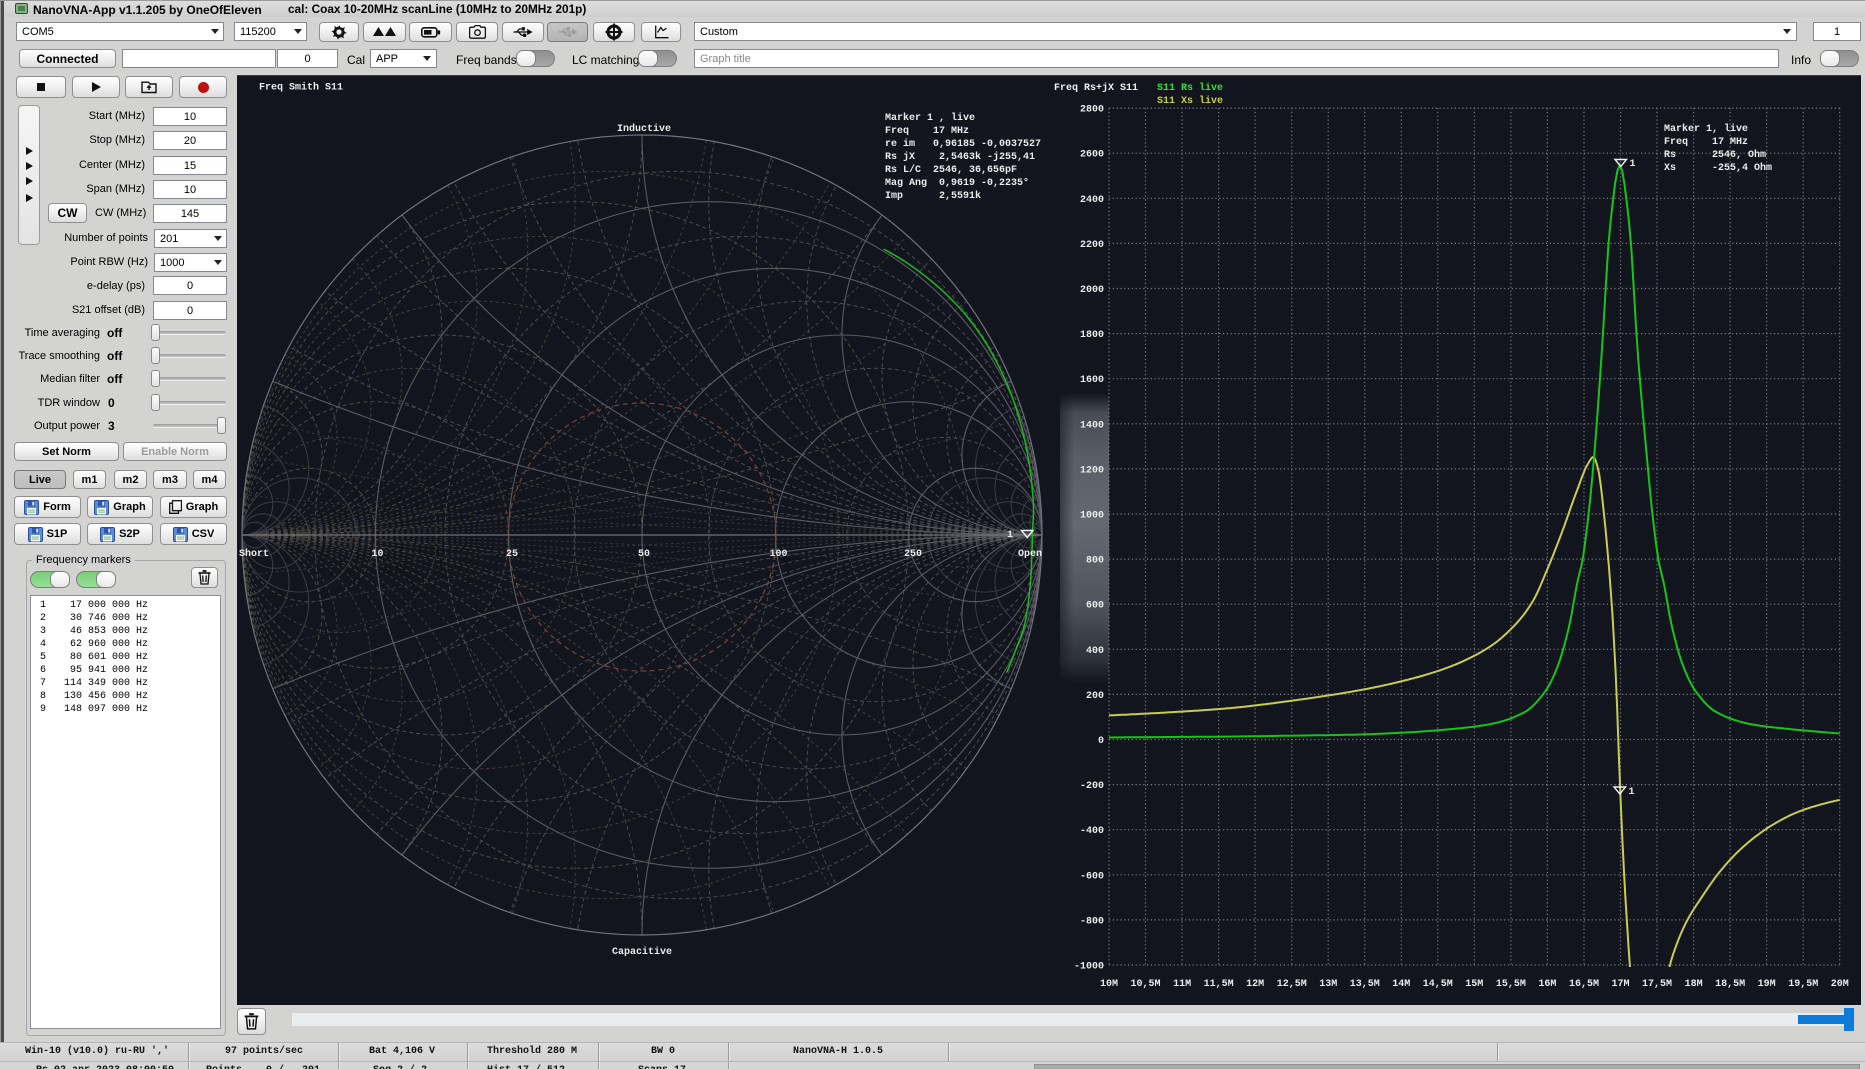 The width and height of the screenshot is (1865, 1069). Describe the element at coordinates (933, 196) in the screenshot. I see `svg-text: Imp 2,5591k` at that location.